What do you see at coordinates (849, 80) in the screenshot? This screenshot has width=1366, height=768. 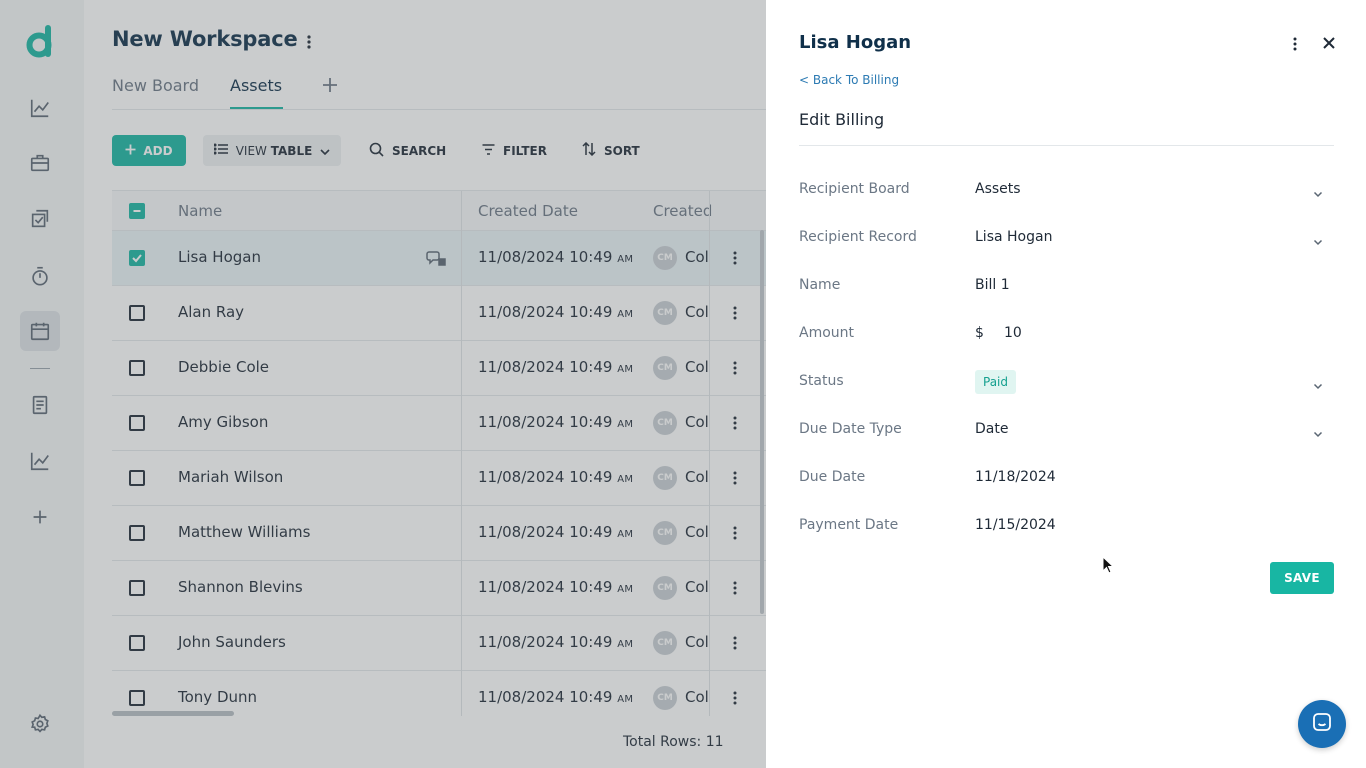 I see `back-to-billing-link: < Back To Billing` at bounding box center [849, 80].